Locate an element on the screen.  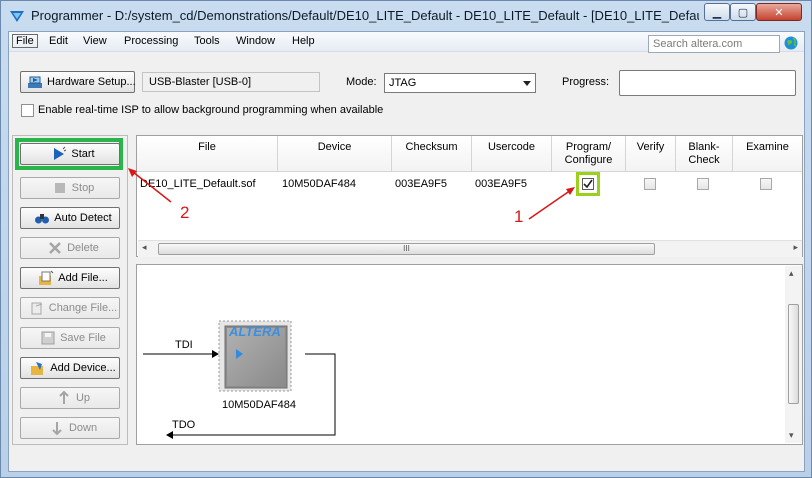
delete-x-icon is located at coordinates (55, 248).